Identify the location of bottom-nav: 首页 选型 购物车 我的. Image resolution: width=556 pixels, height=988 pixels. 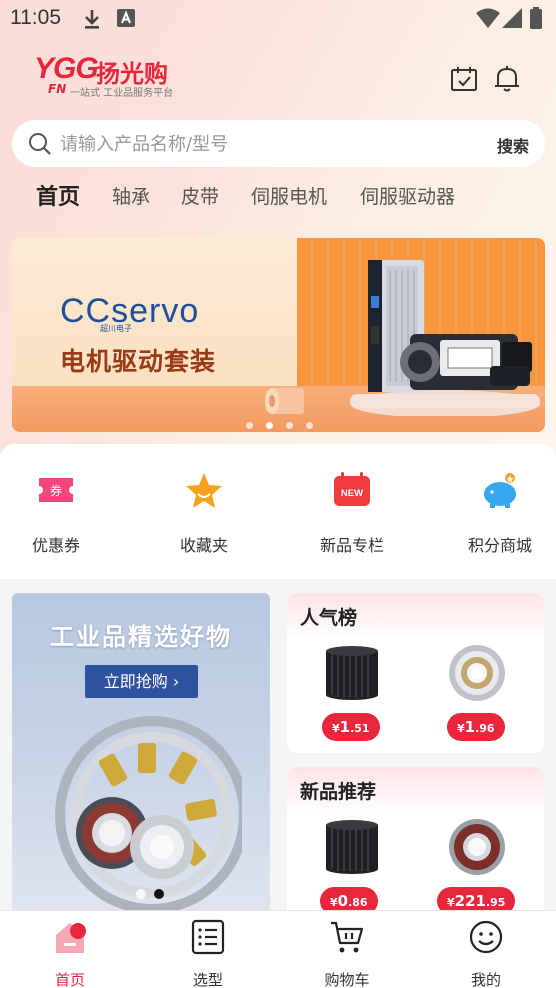
(278, 949).